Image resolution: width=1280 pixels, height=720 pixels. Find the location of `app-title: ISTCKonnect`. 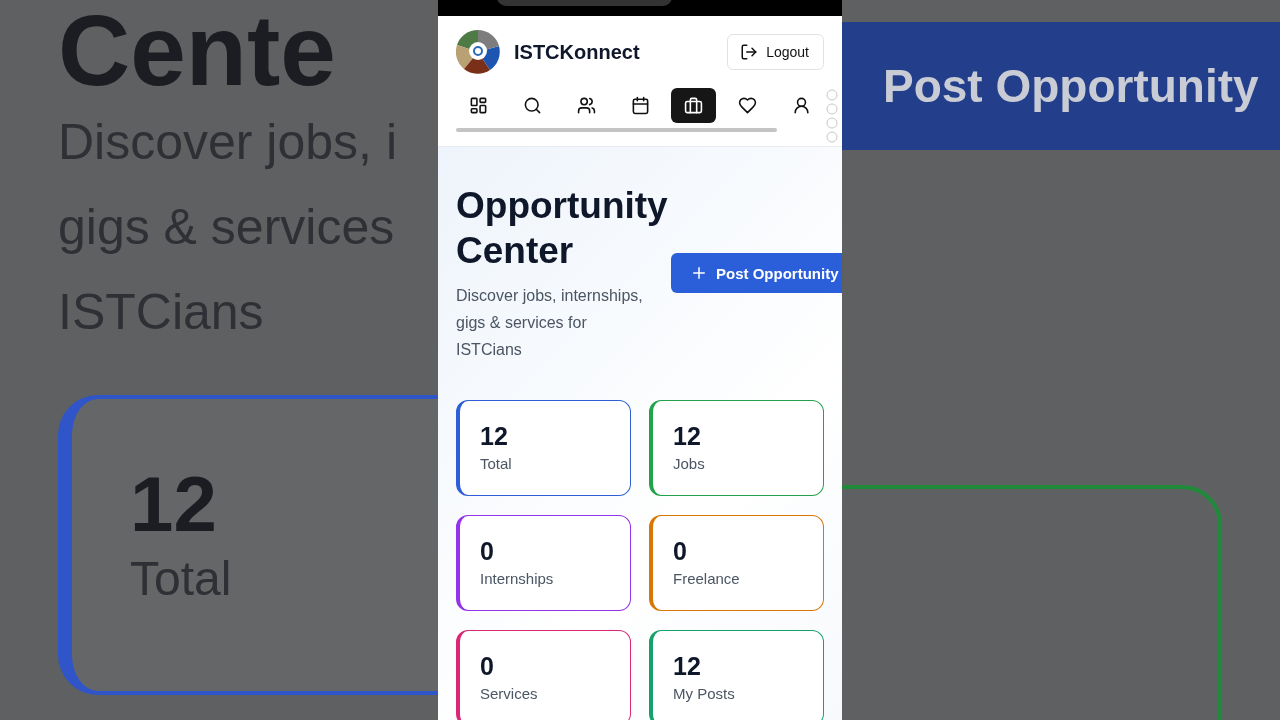

app-title: ISTCKonnect is located at coordinates (577, 52).